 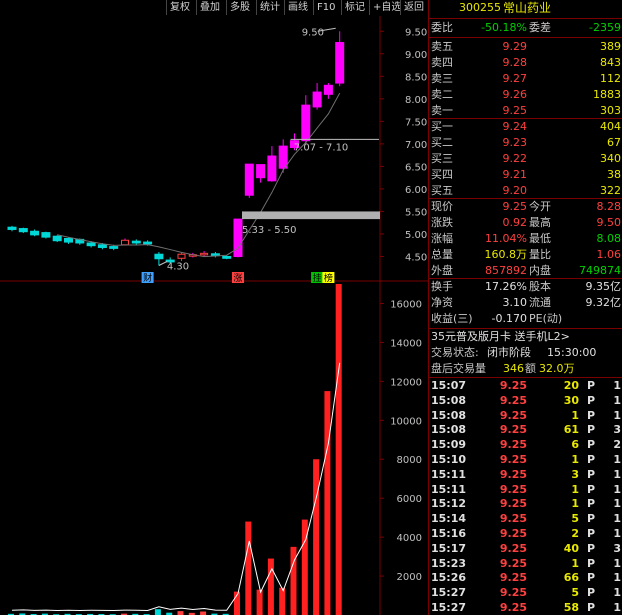 What do you see at coordinates (416, 77) in the screenshot?
I see `price-tick-label: 8.50` at bounding box center [416, 77].